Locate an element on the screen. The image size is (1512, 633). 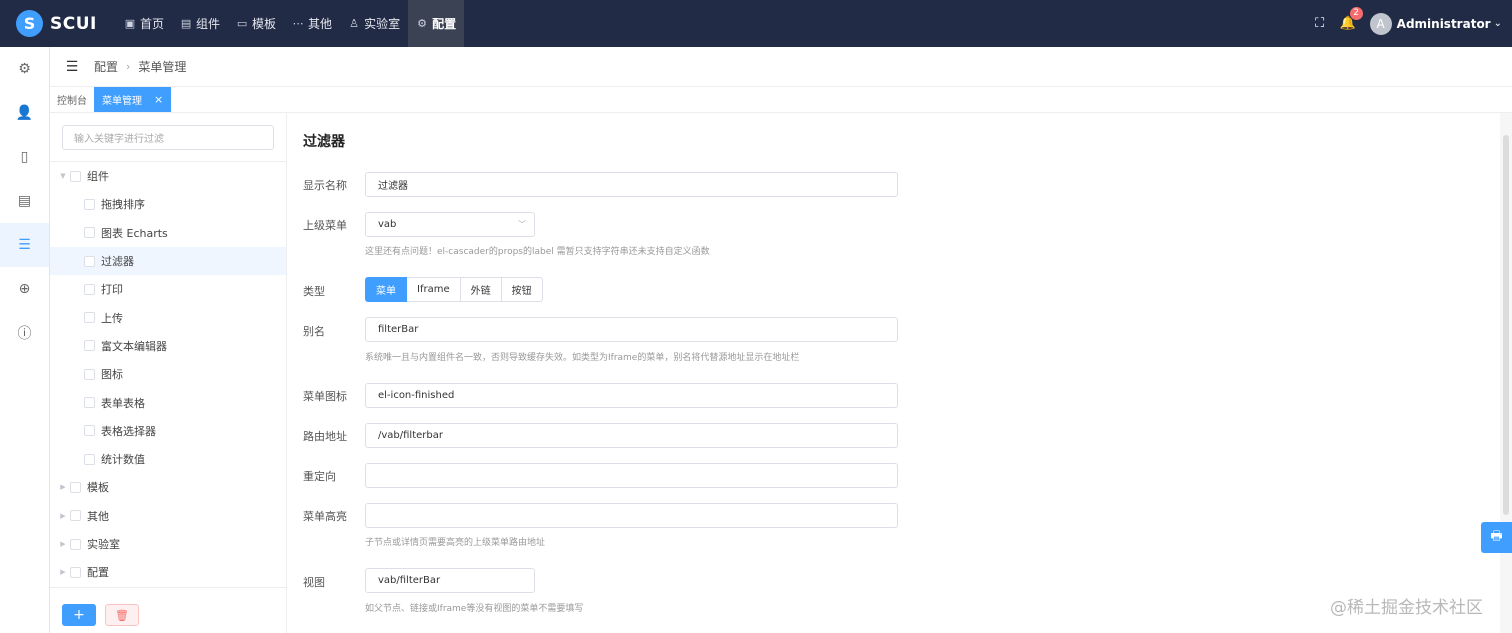
gear-icon: ⚙ is located at coordinates (24, 69).